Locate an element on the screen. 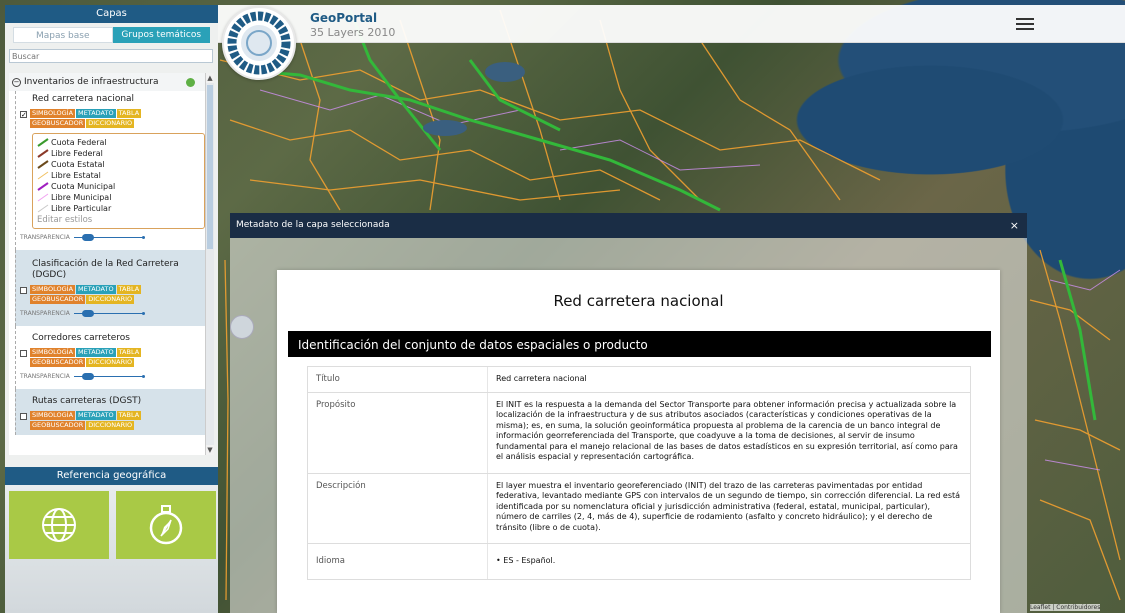  document-title: Red carretera nacional is located at coordinates (638, 301).